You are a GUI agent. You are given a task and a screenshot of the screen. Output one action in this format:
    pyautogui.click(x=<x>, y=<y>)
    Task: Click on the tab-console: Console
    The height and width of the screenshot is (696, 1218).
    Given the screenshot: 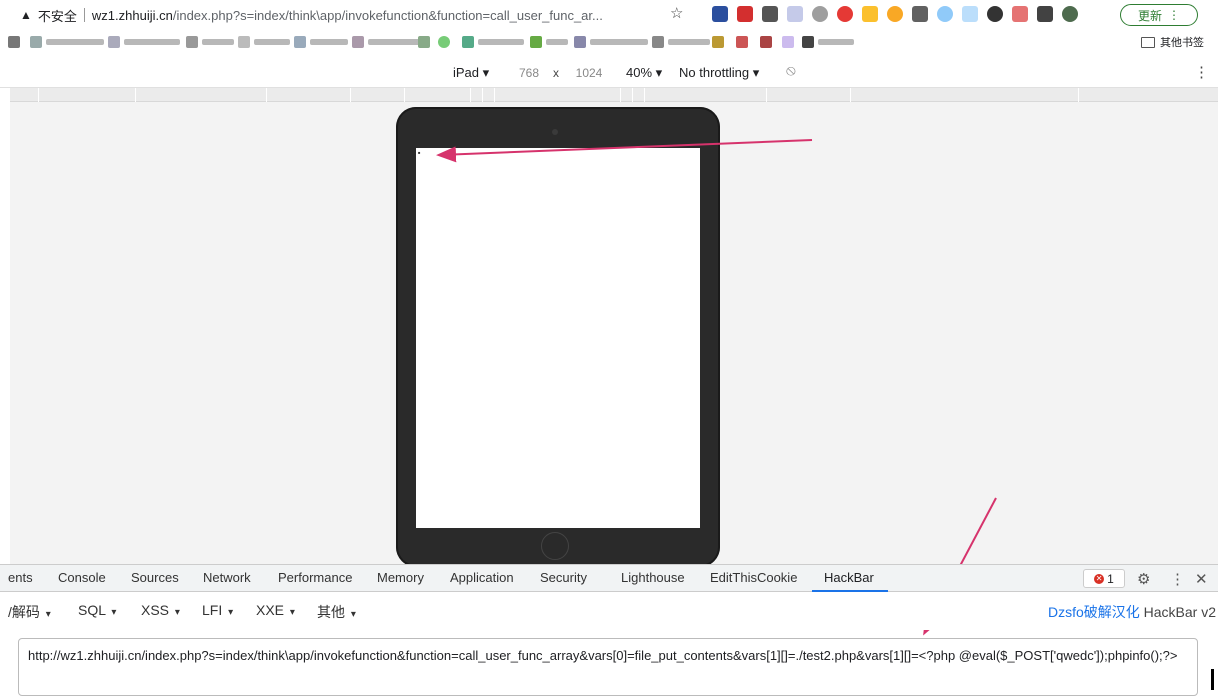 What is the action you would take?
    pyautogui.click(x=82, y=577)
    